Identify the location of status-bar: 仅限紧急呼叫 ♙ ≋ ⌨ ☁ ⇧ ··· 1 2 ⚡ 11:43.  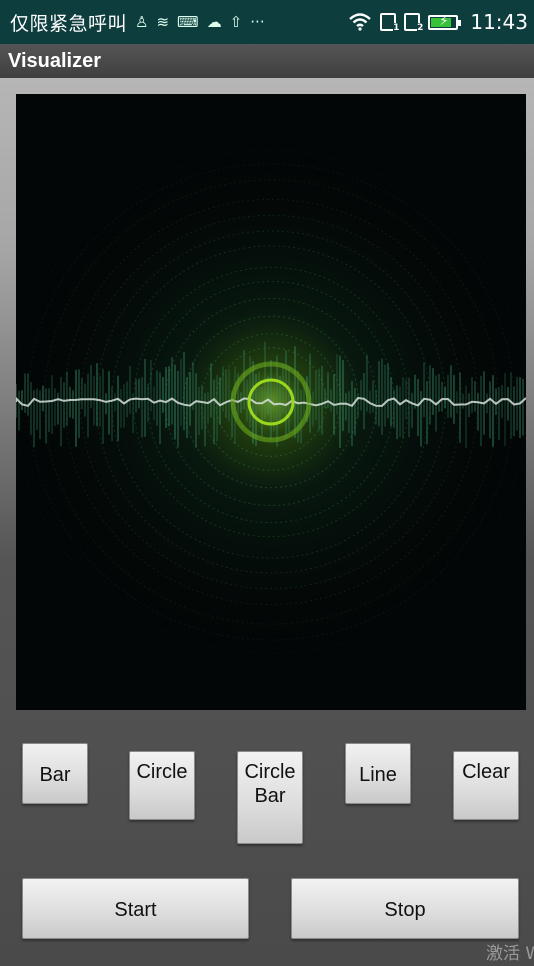
(267, 22).